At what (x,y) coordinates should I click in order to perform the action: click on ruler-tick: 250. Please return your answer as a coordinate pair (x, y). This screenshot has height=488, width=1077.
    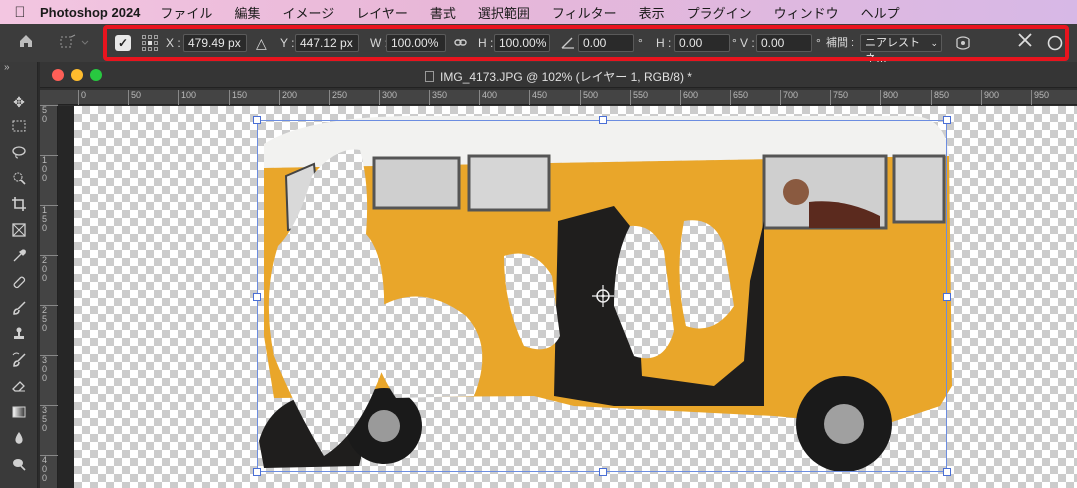
    Looking at the image, I should click on (338, 97).